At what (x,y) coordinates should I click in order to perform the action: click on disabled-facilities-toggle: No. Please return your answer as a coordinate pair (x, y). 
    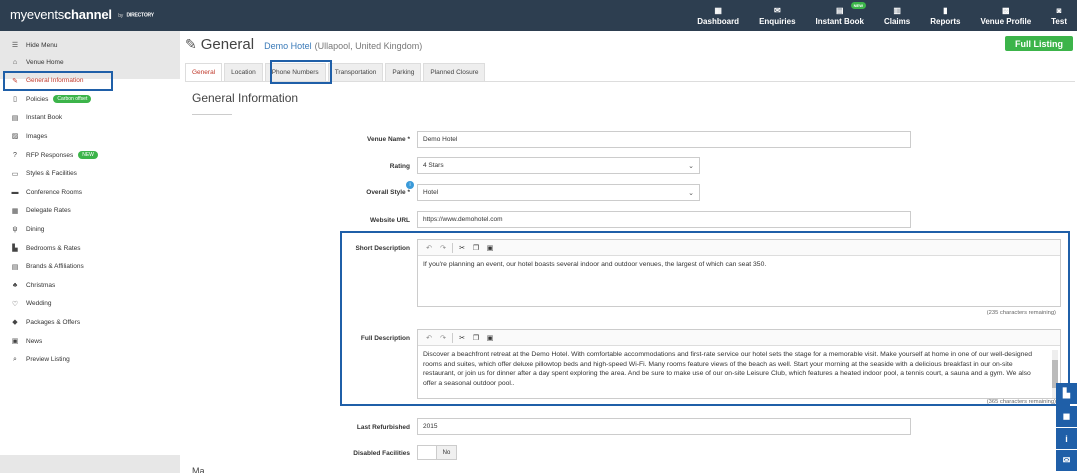
    Looking at the image, I should click on (437, 452).